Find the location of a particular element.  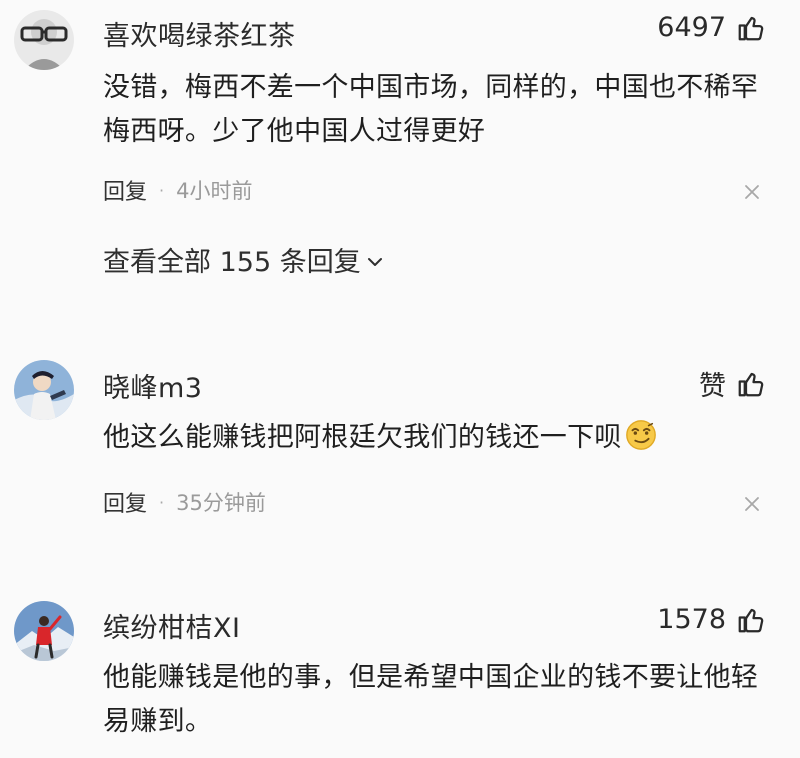

view-all-replies-label: 查看全部 155 条回复 is located at coordinates (232, 262).